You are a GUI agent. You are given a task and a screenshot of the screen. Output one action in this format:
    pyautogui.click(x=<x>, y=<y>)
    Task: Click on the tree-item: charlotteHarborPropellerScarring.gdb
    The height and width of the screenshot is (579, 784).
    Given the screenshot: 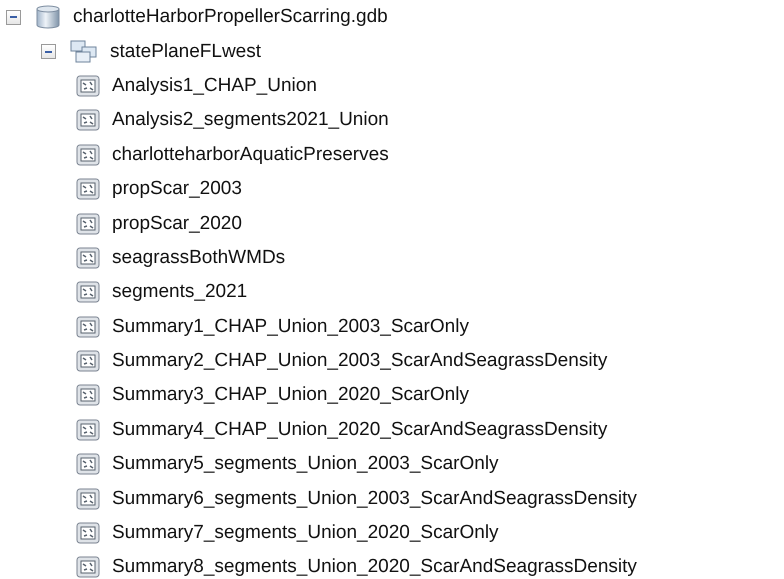 What is the action you would take?
    pyautogui.click(x=230, y=17)
    